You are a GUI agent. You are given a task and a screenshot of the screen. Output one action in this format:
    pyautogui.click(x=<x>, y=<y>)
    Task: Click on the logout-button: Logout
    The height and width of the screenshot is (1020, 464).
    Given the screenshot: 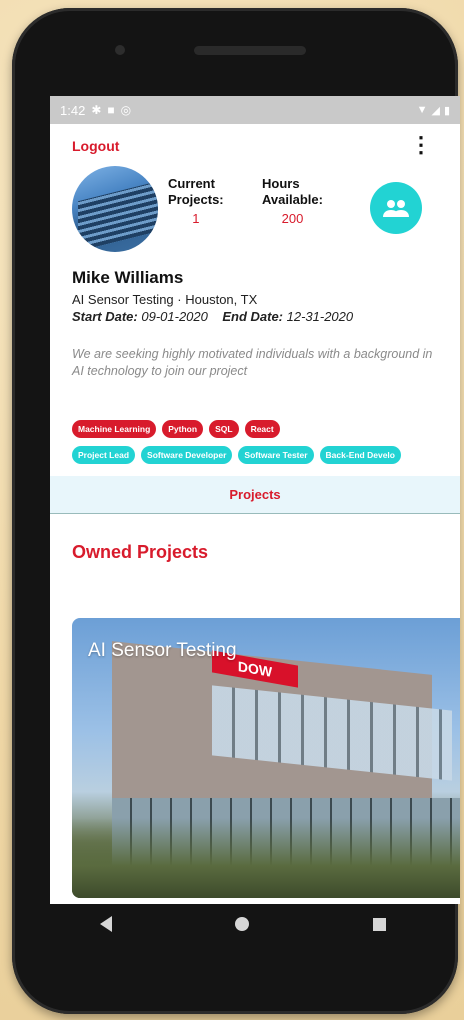 What is the action you would take?
    pyautogui.click(x=95, y=146)
    